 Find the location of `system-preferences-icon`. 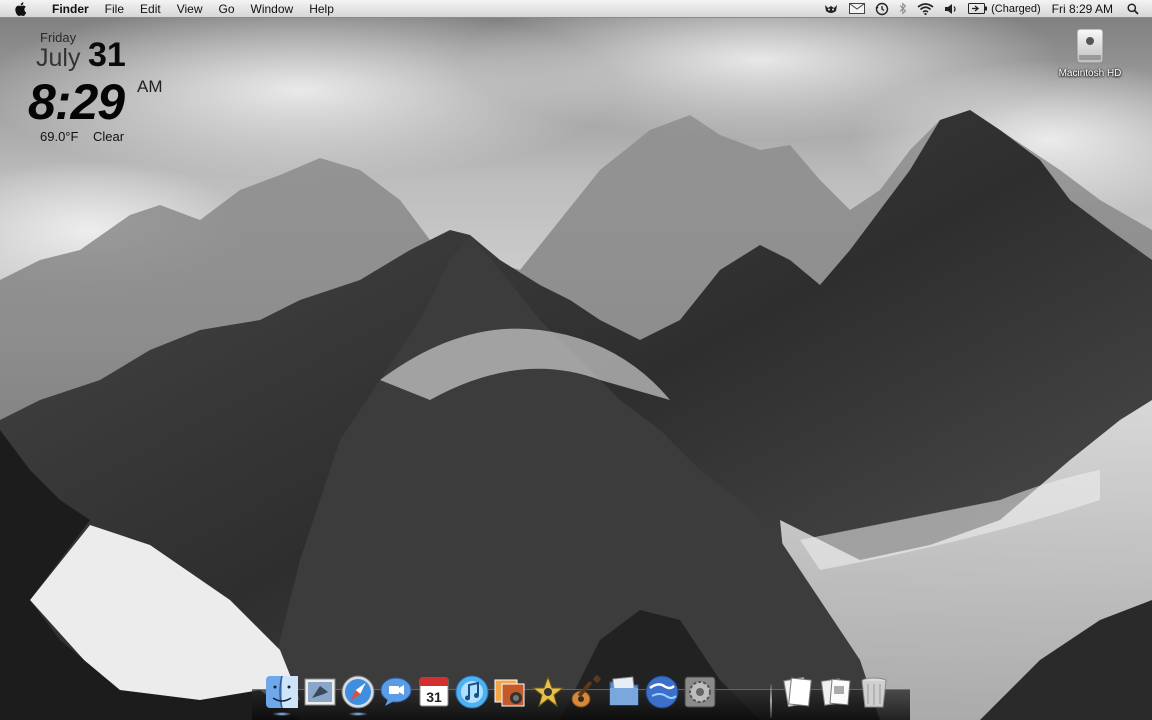

system-preferences-icon is located at coordinates (700, 692).